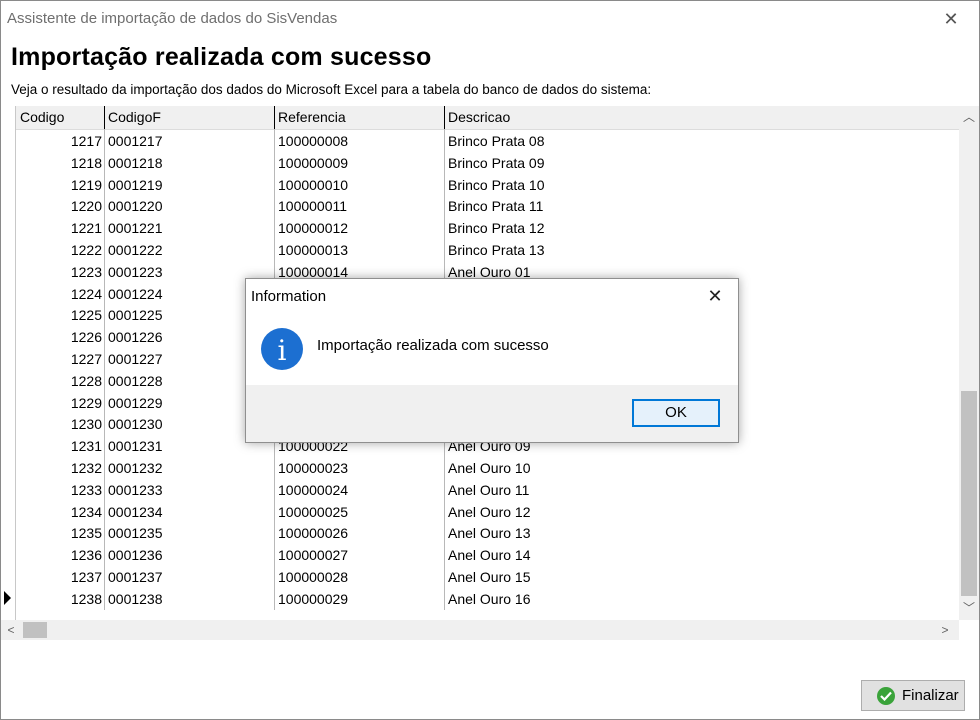  Describe the element at coordinates (496, 163) in the screenshot. I see `cell-descricao: Brinco Prata 09` at that location.